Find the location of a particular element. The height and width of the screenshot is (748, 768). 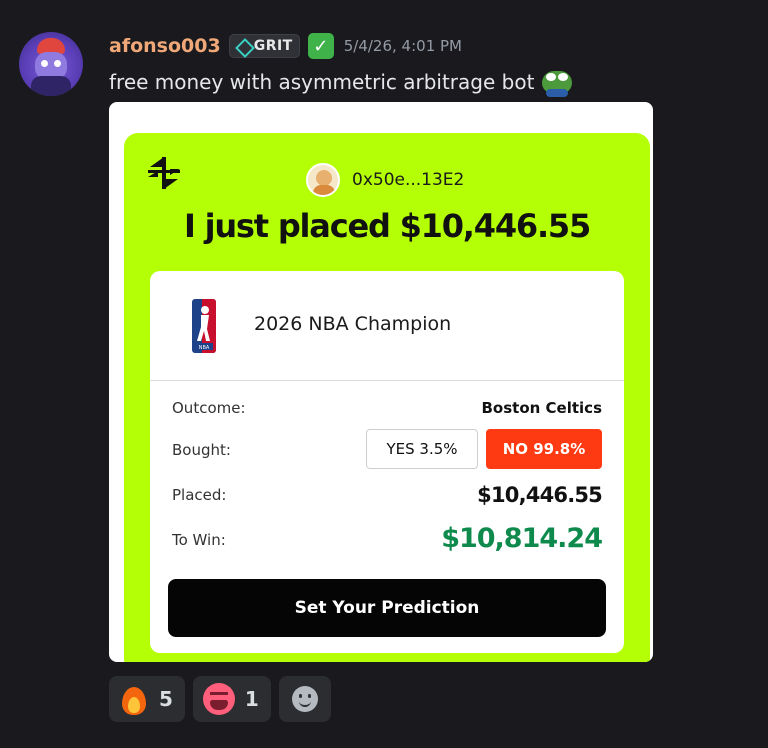

smile-icon is located at coordinates (304, 699).